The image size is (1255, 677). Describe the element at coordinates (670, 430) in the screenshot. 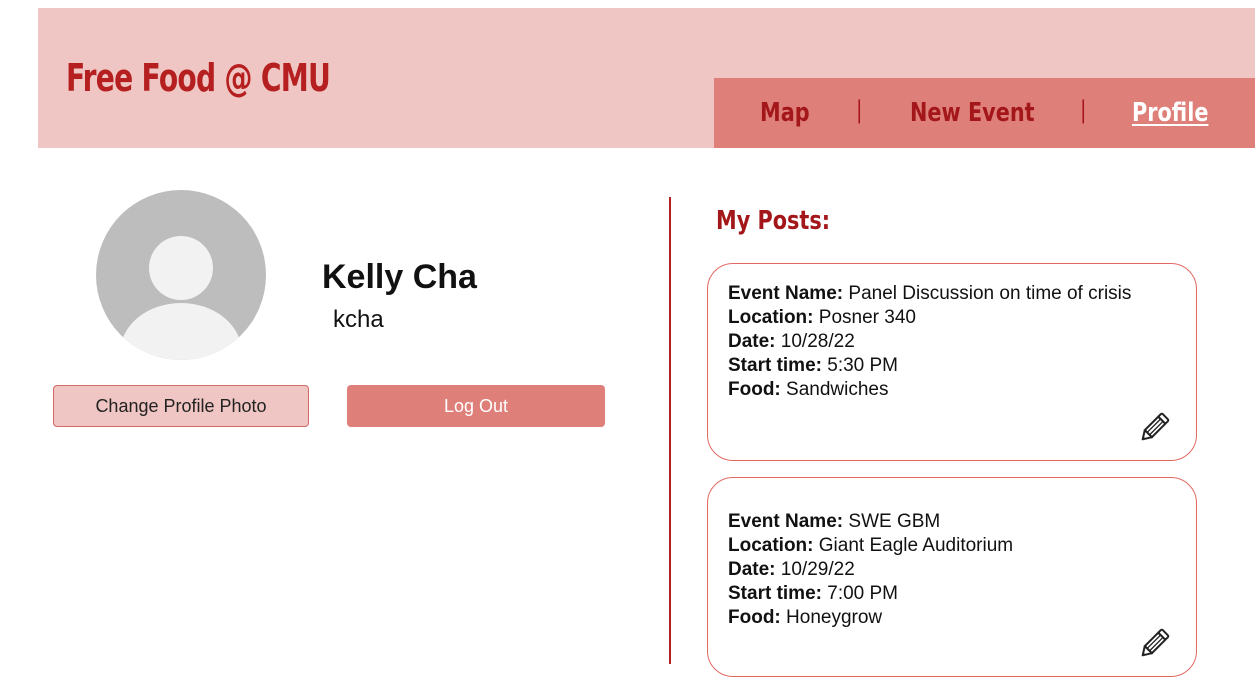

I see `vertical-divider` at that location.